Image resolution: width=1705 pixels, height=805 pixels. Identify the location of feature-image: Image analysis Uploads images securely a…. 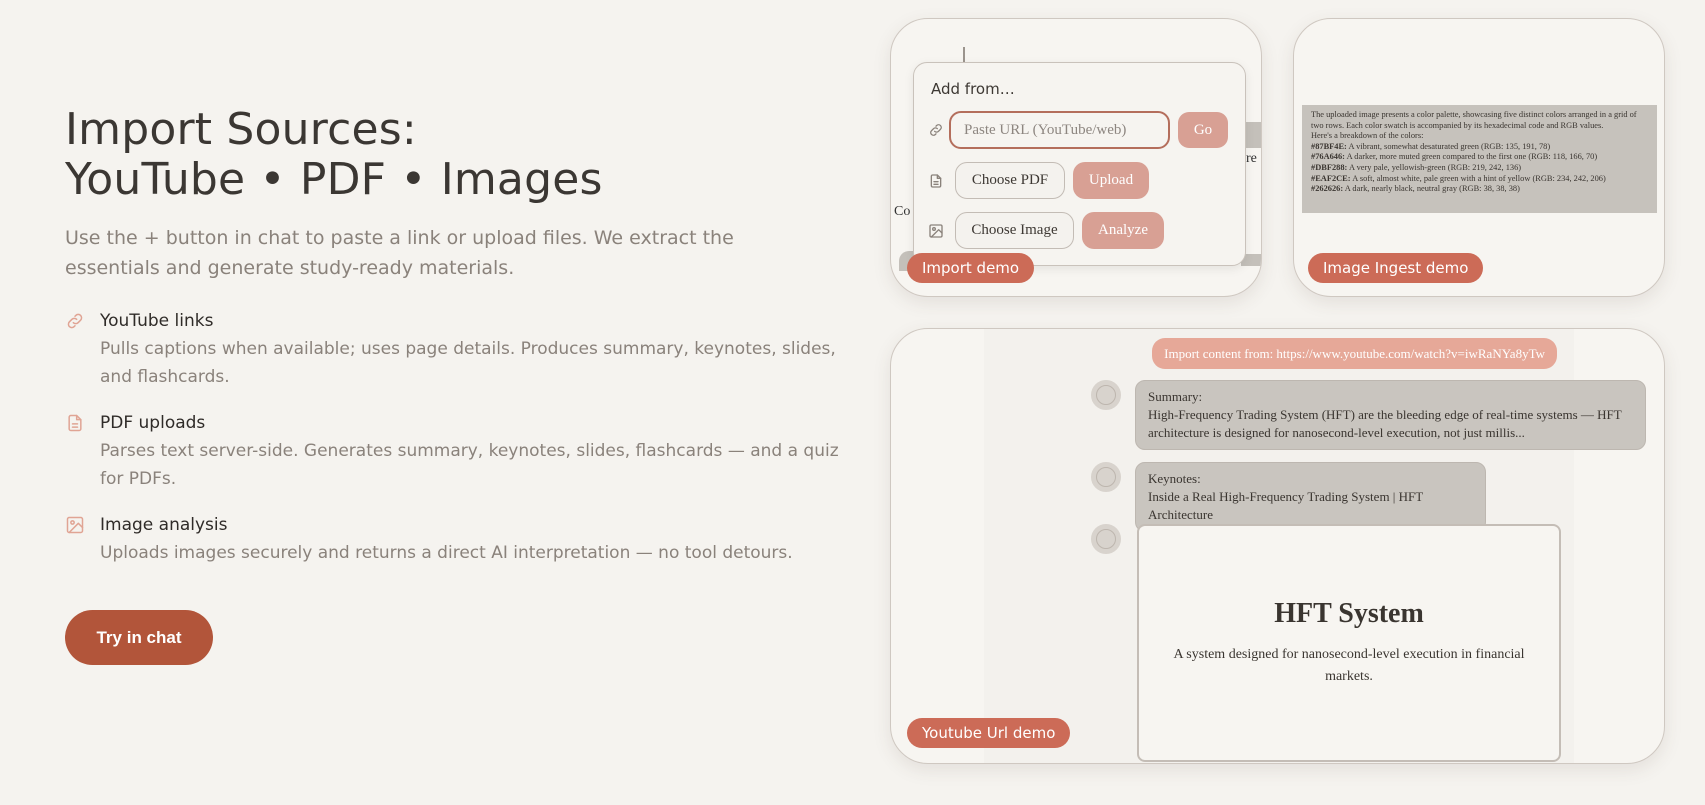
(460, 540).